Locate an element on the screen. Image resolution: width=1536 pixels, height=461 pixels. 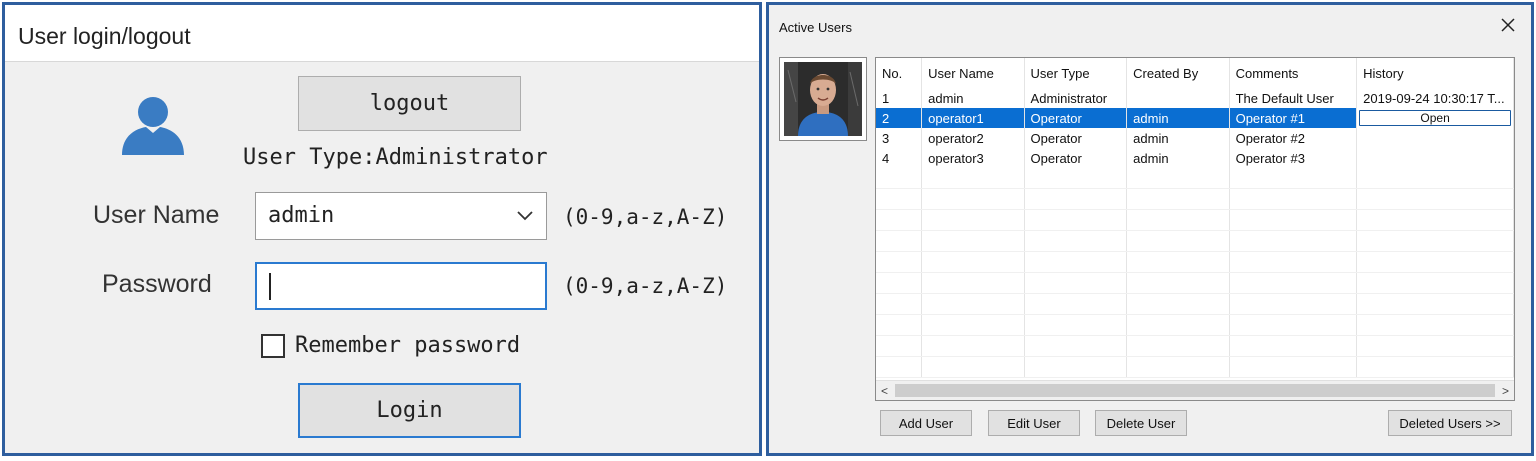
cell-no: 4 is located at coordinates (899, 158).